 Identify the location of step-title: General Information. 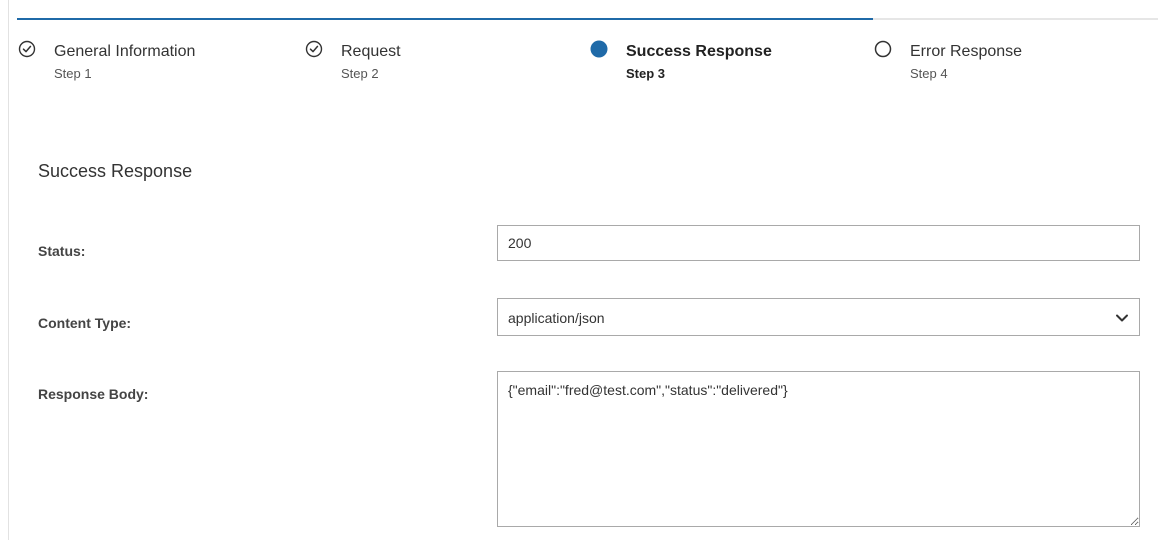
(125, 51).